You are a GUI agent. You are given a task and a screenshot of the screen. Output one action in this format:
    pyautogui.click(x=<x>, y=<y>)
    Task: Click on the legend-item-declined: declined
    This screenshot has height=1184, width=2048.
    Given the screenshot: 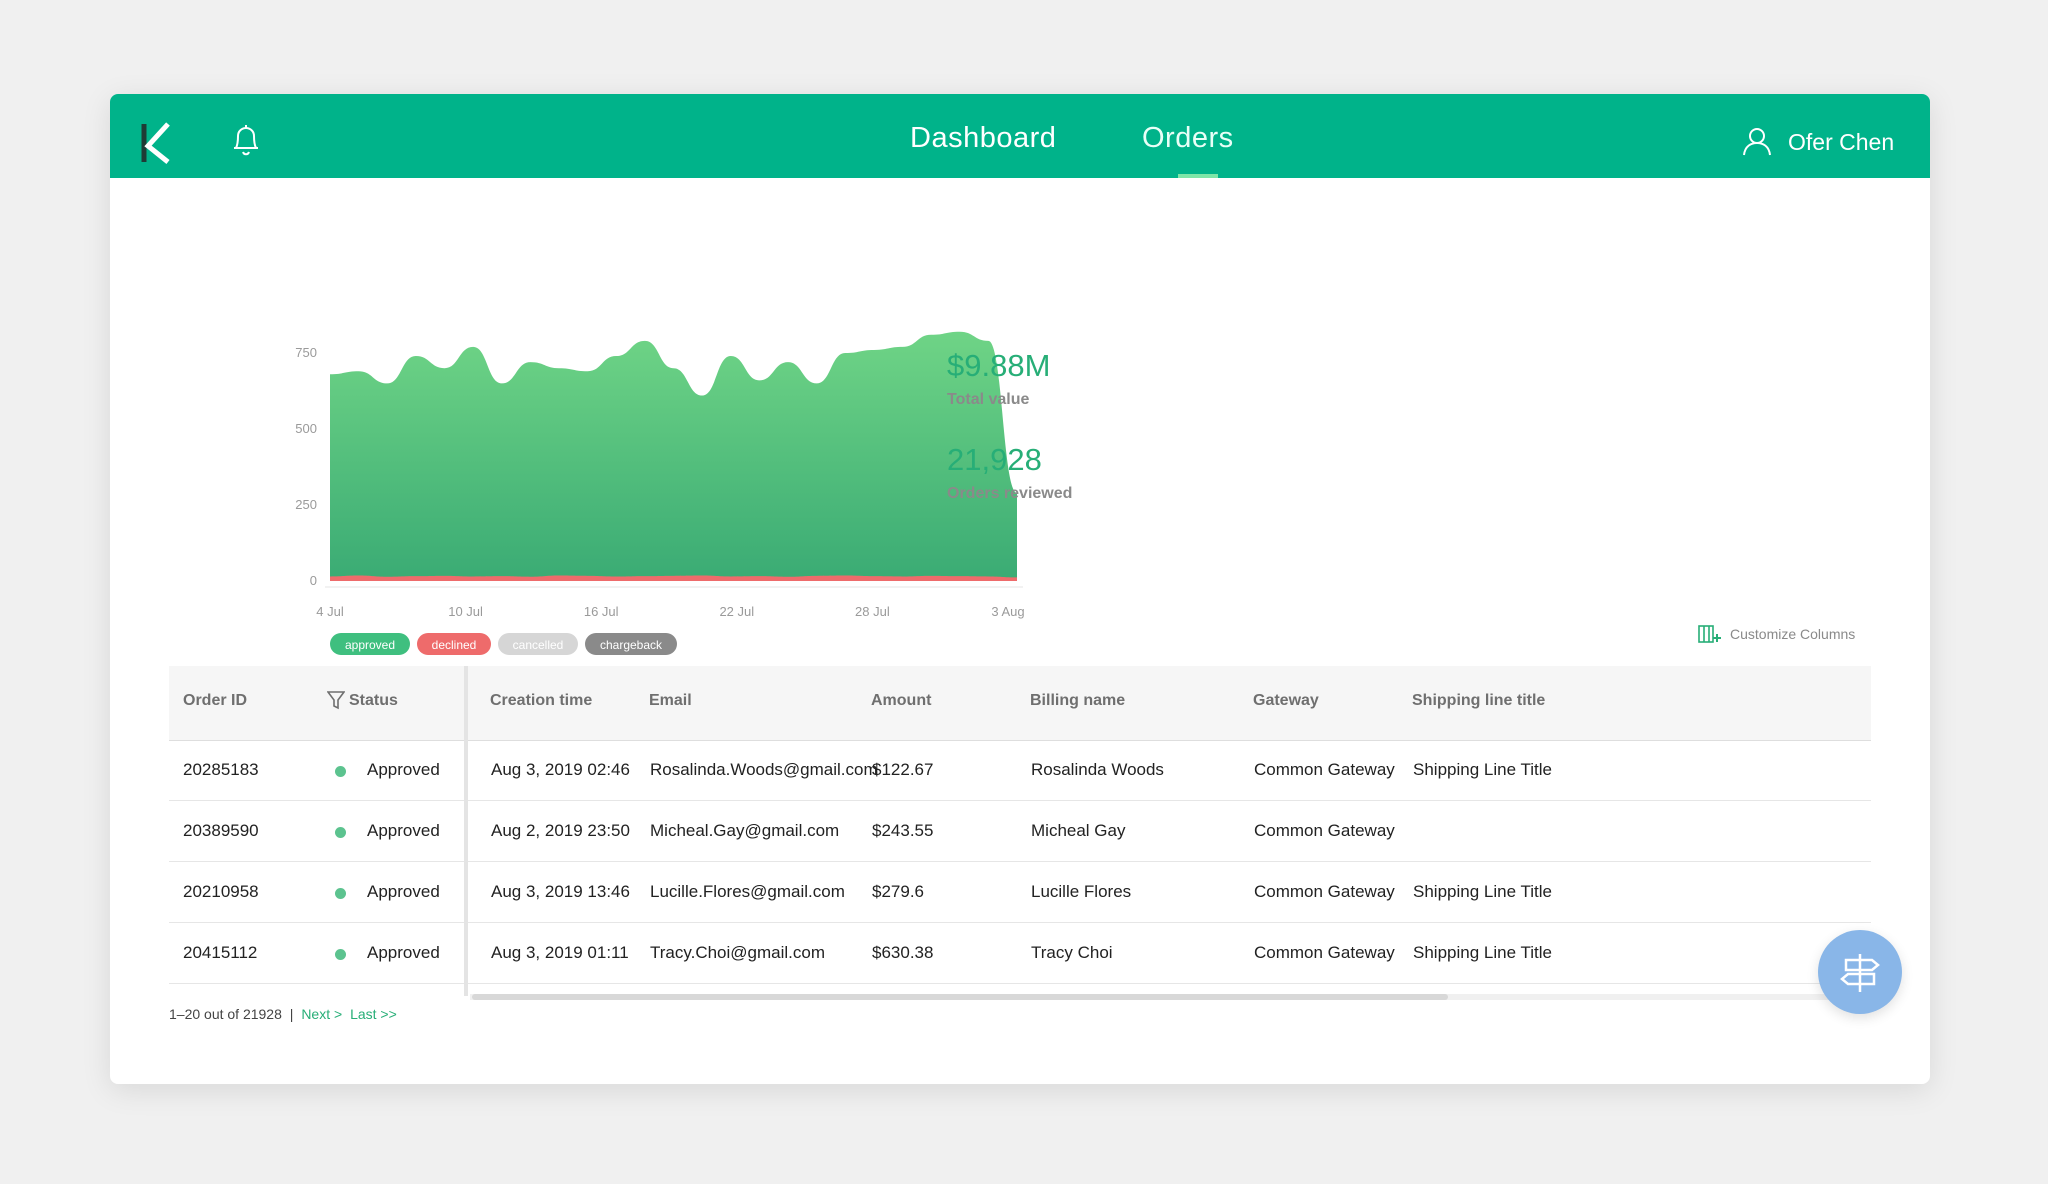 What is the action you would take?
    pyautogui.click(x=454, y=644)
    